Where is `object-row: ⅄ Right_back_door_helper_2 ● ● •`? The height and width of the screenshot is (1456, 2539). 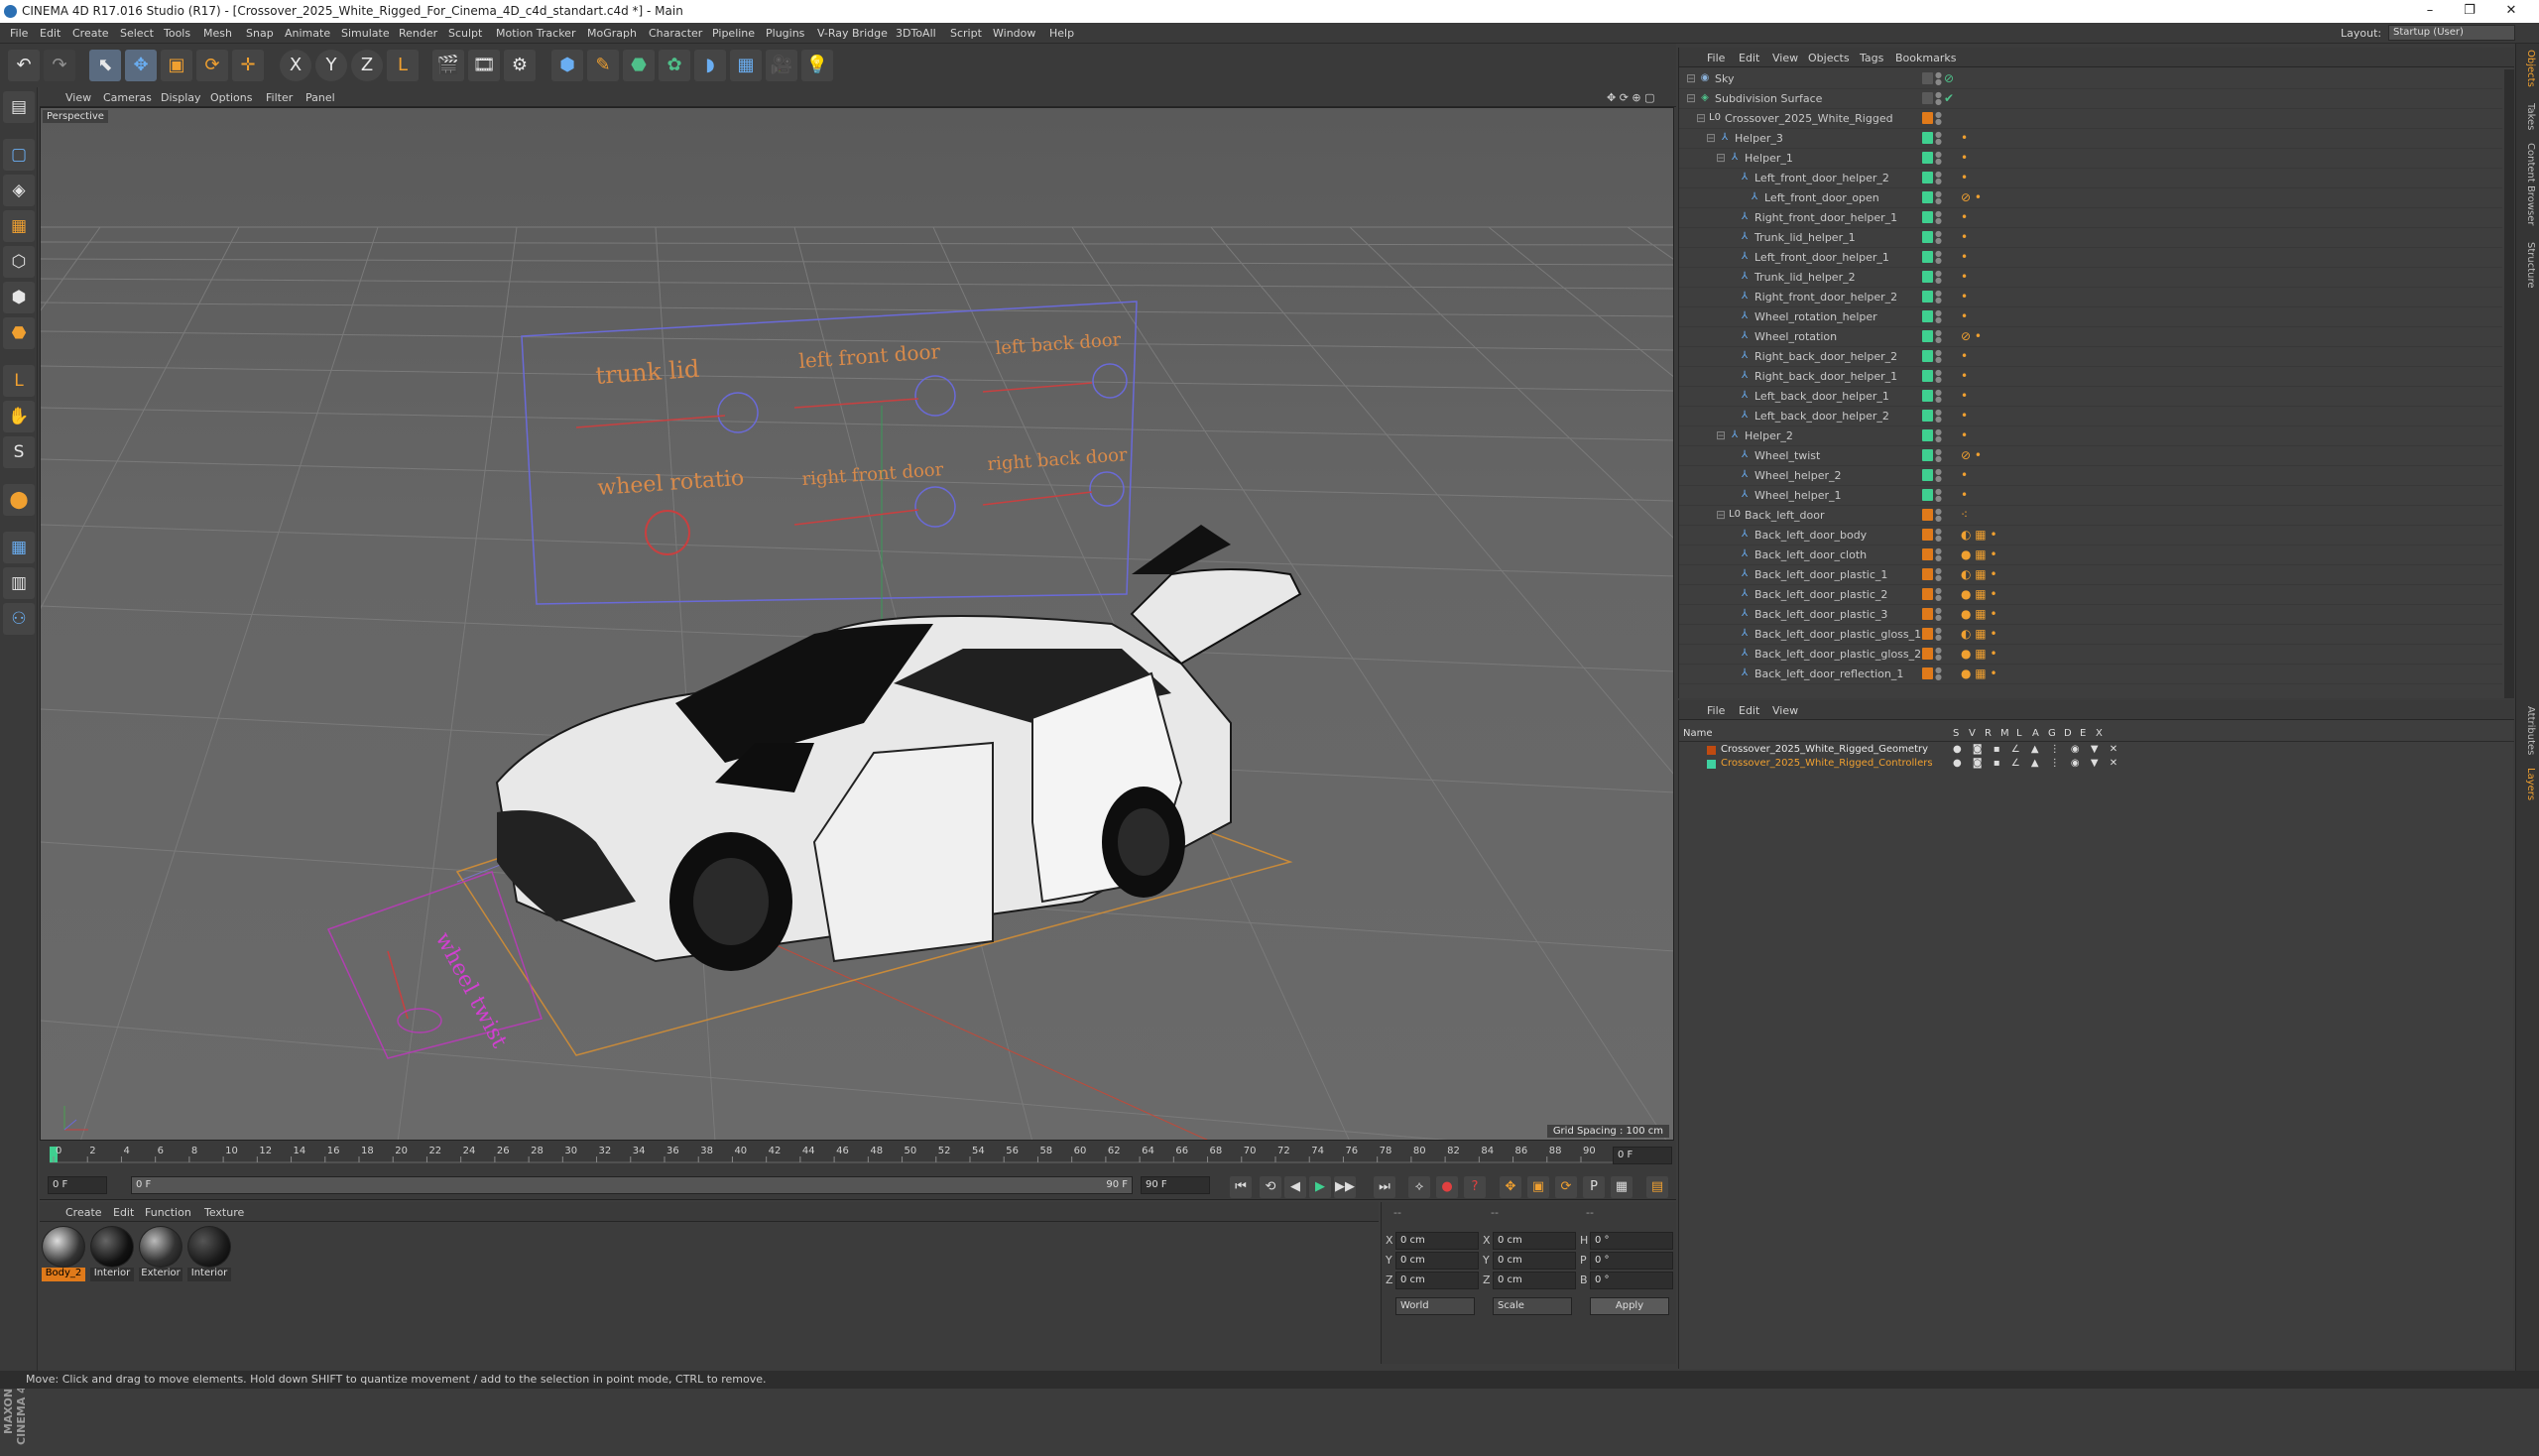
object-row: ⅄ Right_back_door_helper_2 ● ● • is located at coordinates (2091, 357).